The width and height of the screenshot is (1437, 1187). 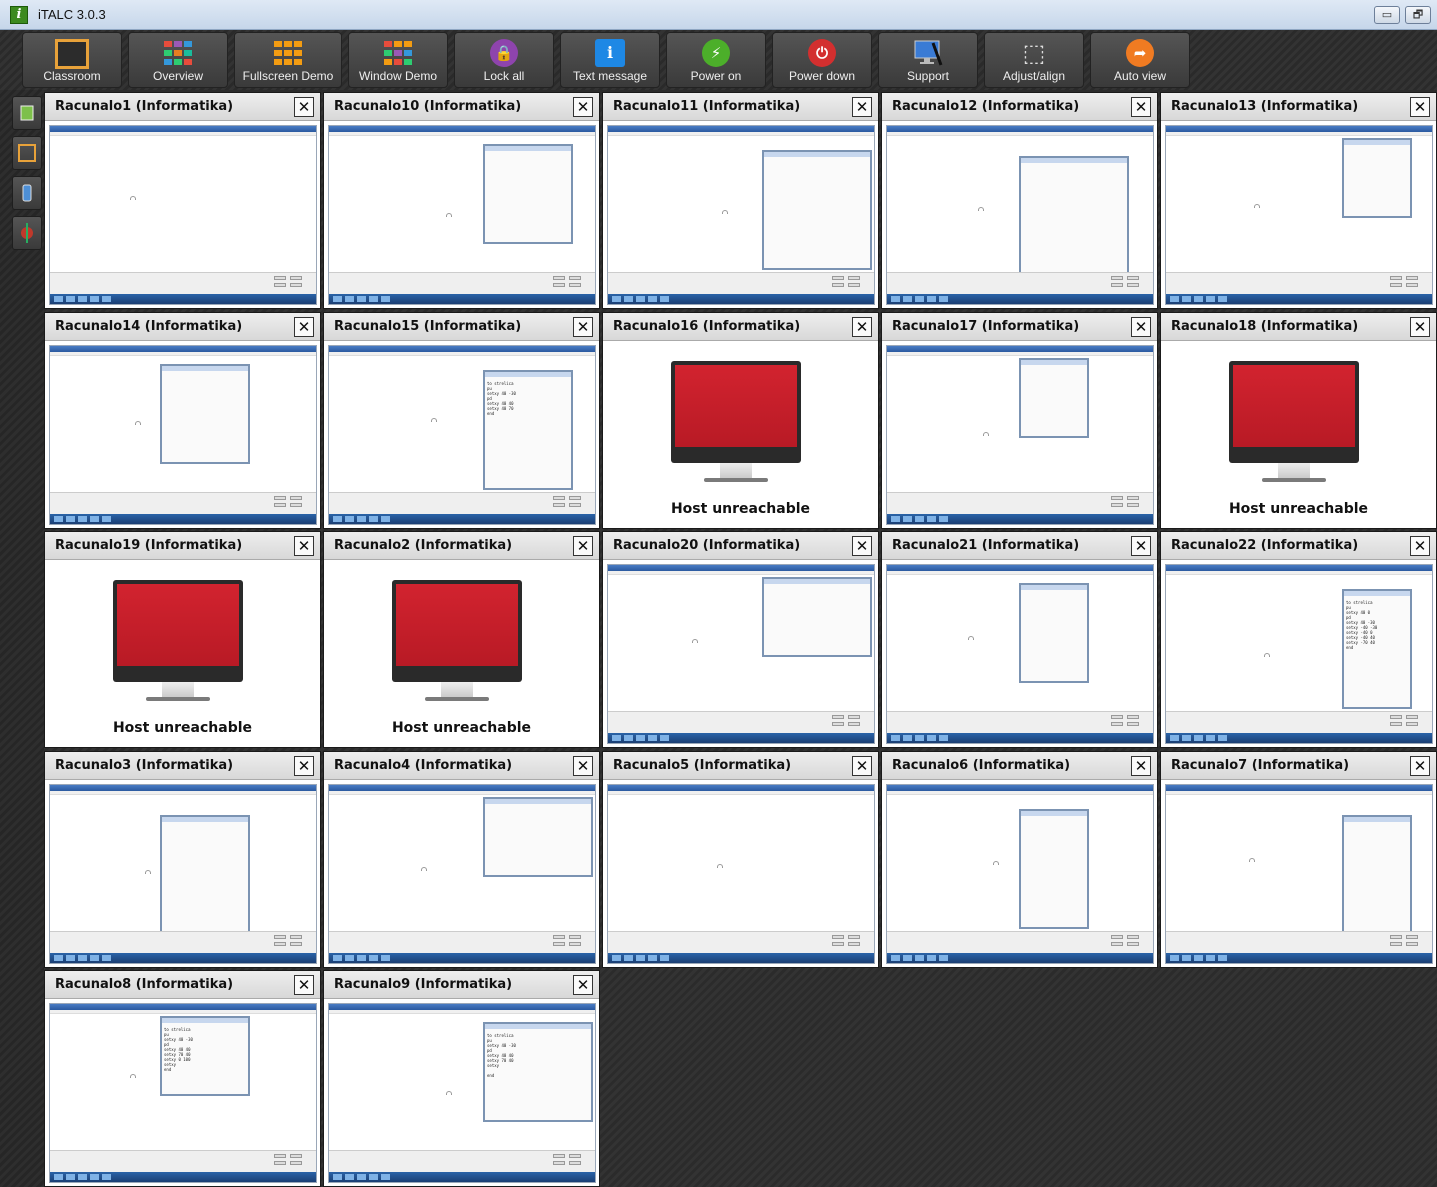 I want to click on computer-list-button, so click(x=27, y=113).